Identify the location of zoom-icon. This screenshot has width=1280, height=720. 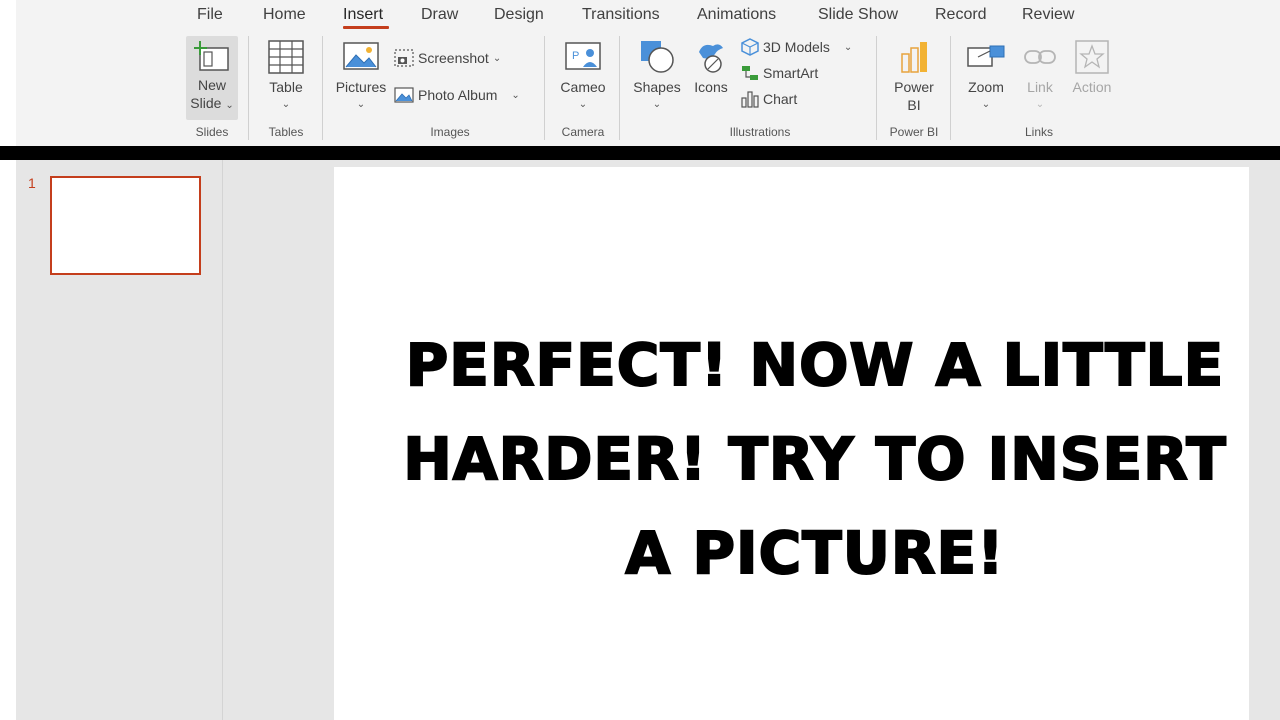
(986, 57).